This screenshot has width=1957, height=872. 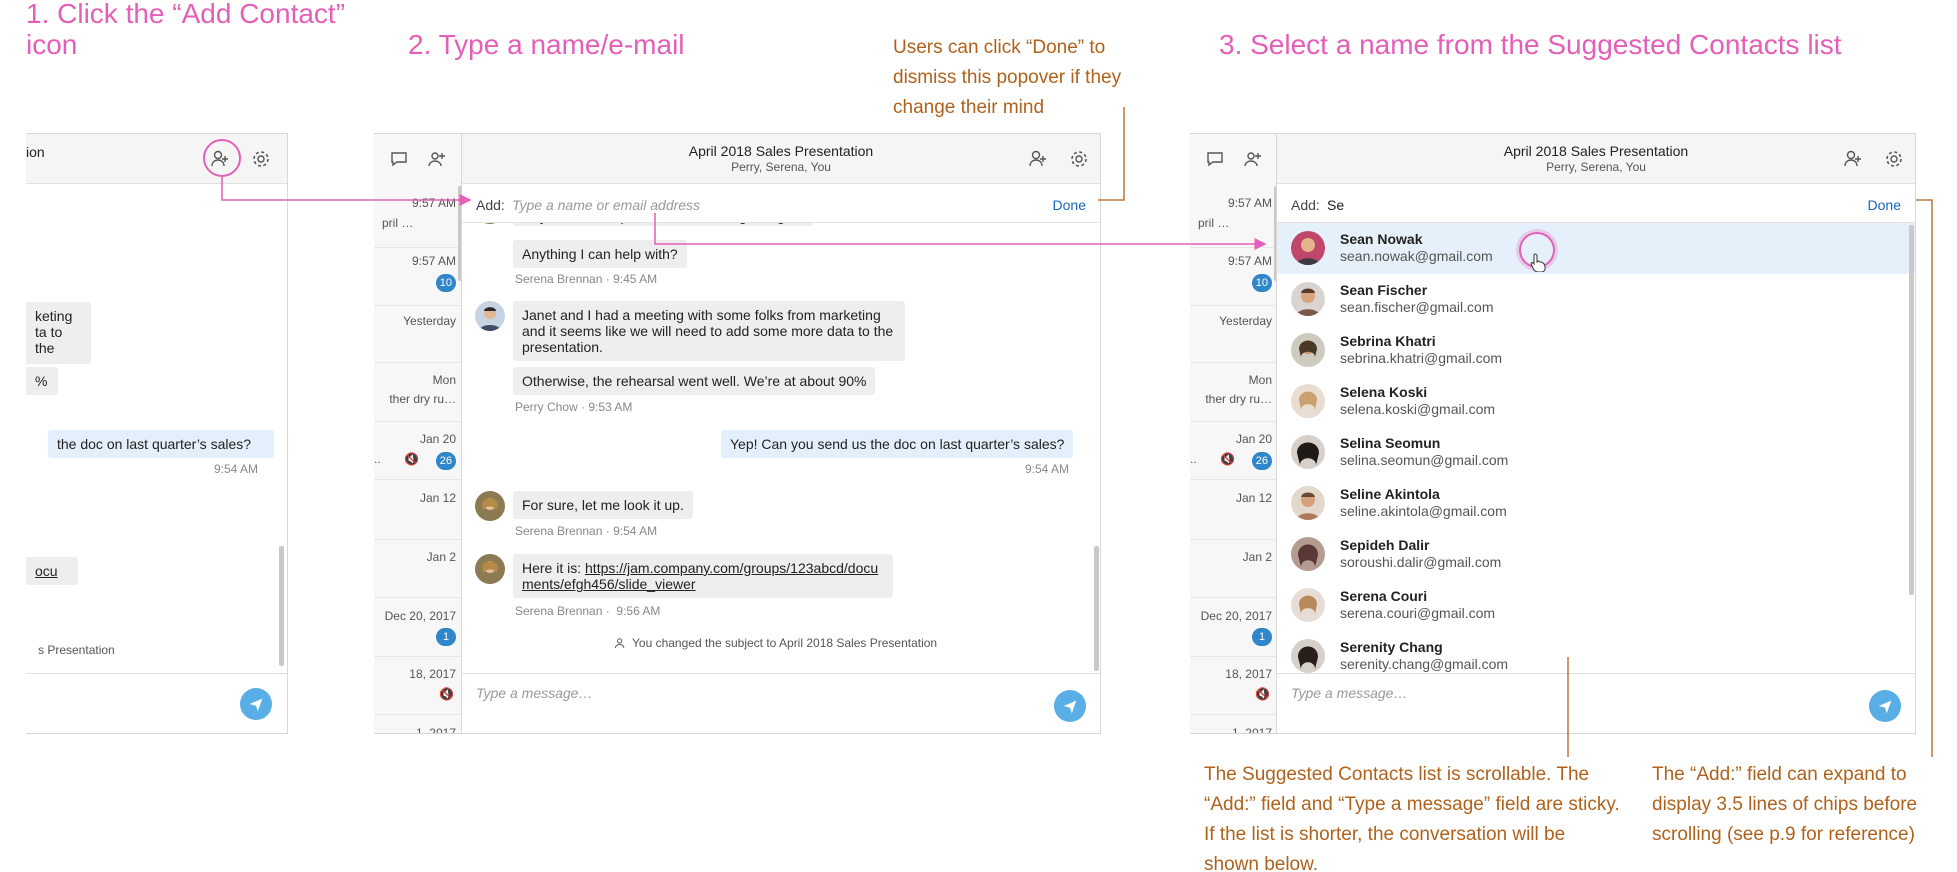 What do you see at coordinates (1417, 307) in the screenshot?
I see `contact-email: sean.fischer@gmail.com` at bounding box center [1417, 307].